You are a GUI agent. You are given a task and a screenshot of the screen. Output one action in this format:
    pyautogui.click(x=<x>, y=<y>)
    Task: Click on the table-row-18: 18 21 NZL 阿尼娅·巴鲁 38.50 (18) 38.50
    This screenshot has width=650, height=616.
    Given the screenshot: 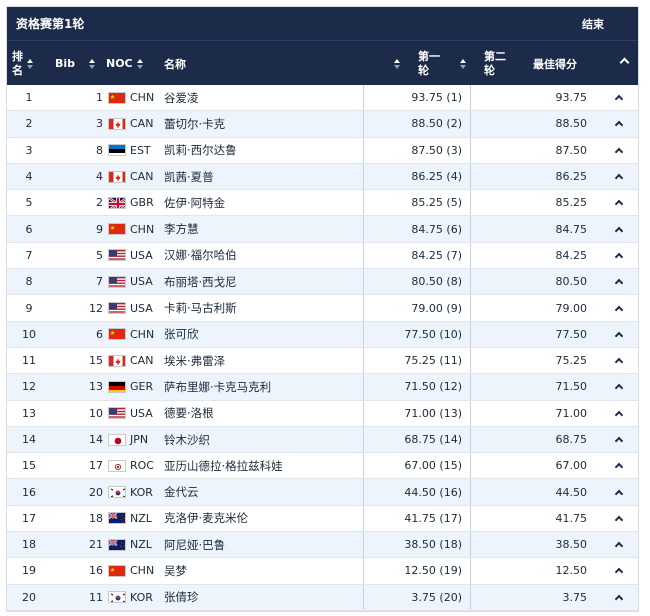 What is the action you would take?
    pyautogui.click(x=322, y=545)
    